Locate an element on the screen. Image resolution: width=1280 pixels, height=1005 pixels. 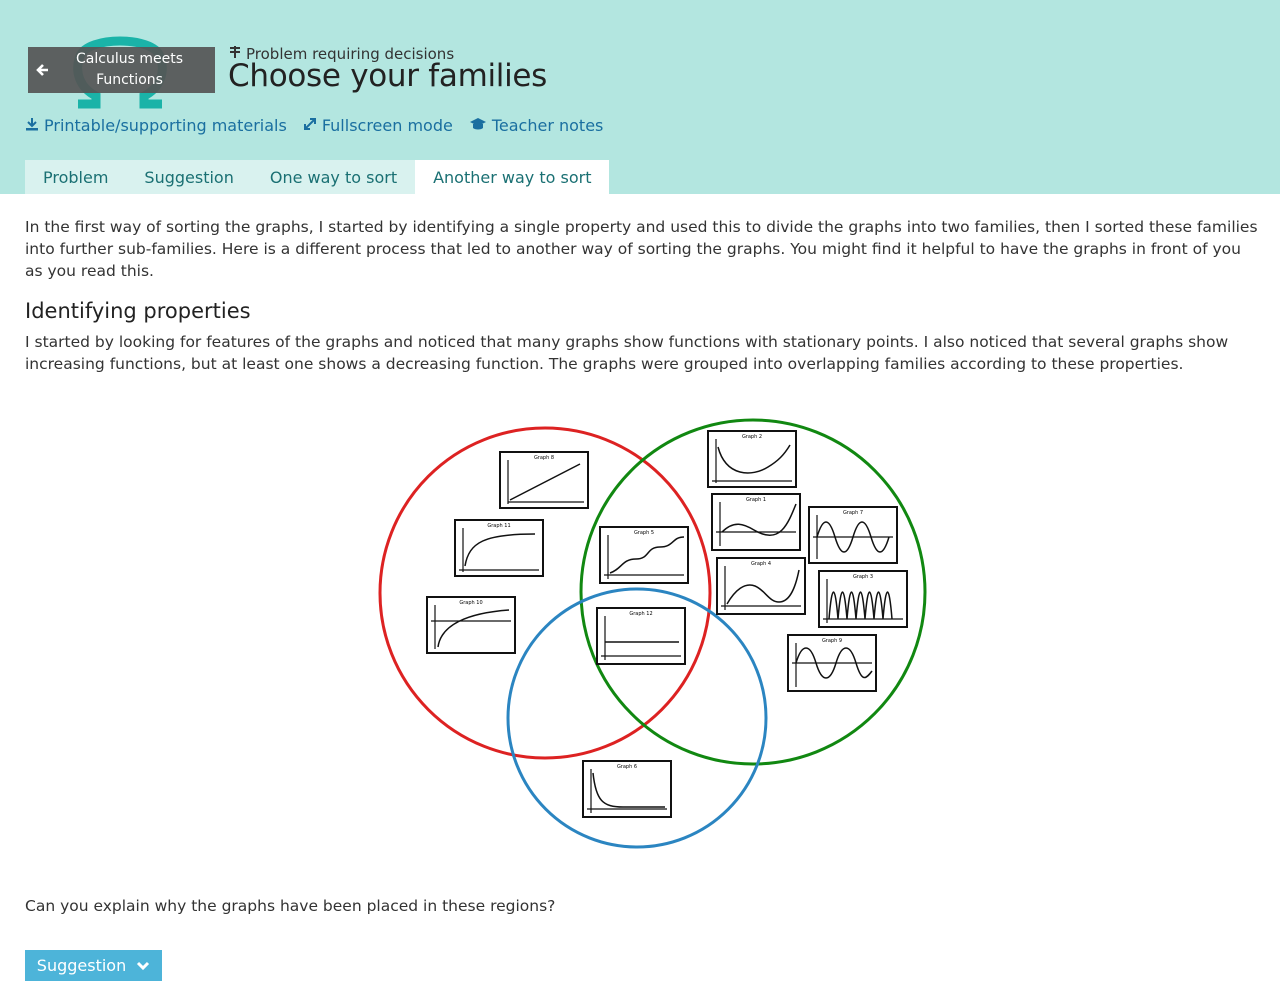
graph-label: Graph 9 is located at coordinates (832, 641).